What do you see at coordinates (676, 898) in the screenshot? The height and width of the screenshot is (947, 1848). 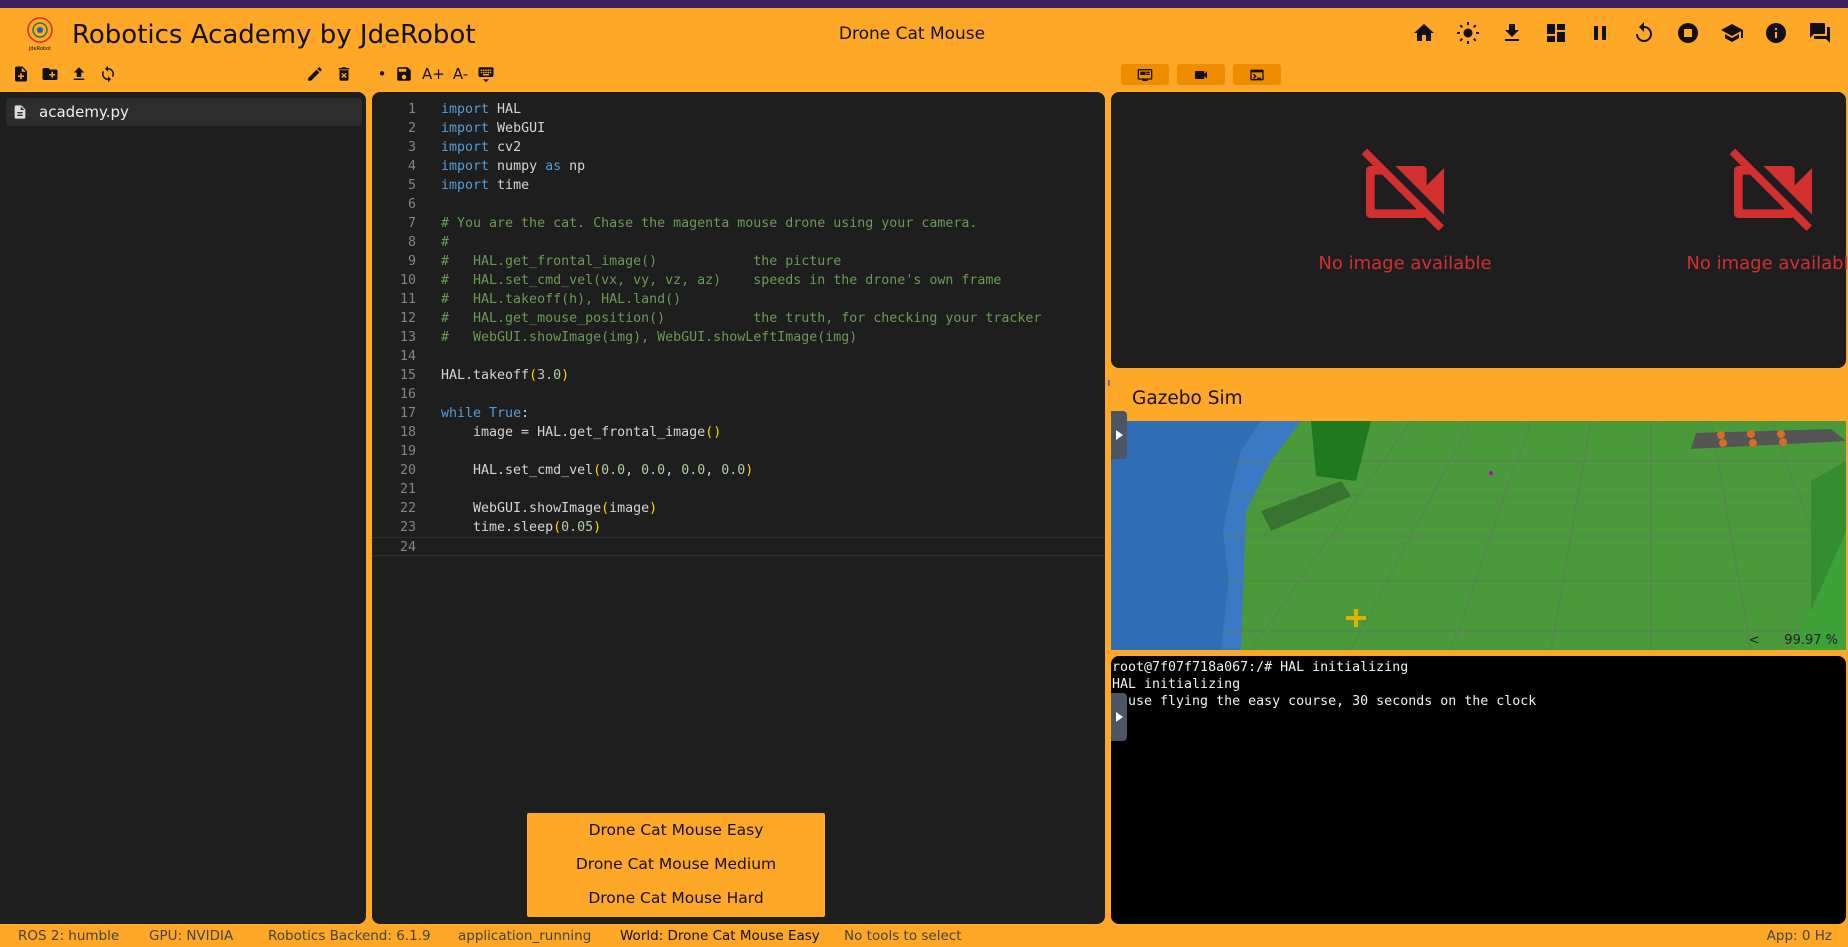 I see `world-option-hard: Drone Cat Mouse Hard` at bounding box center [676, 898].